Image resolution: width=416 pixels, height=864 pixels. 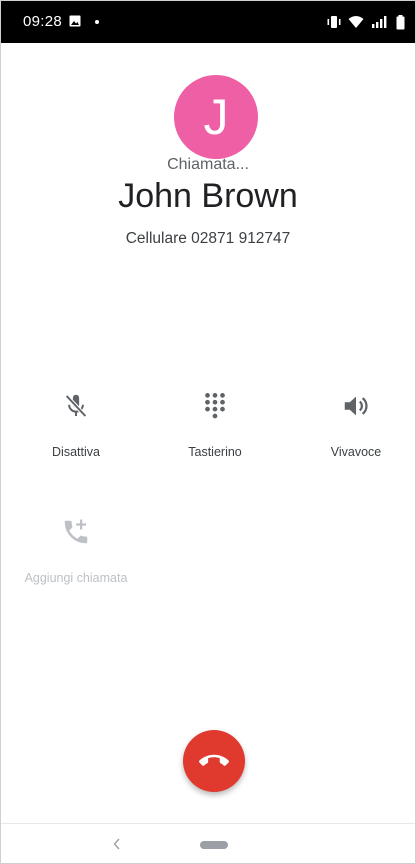 What do you see at coordinates (117, 844) in the screenshot?
I see `back-icon` at bounding box center [117, 844].